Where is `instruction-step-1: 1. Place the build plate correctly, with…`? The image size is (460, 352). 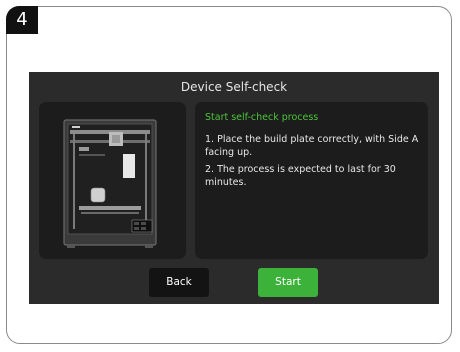
instruction-step-1: 1. Place the build plate correctly, with… is located at coordinates (312, 146).